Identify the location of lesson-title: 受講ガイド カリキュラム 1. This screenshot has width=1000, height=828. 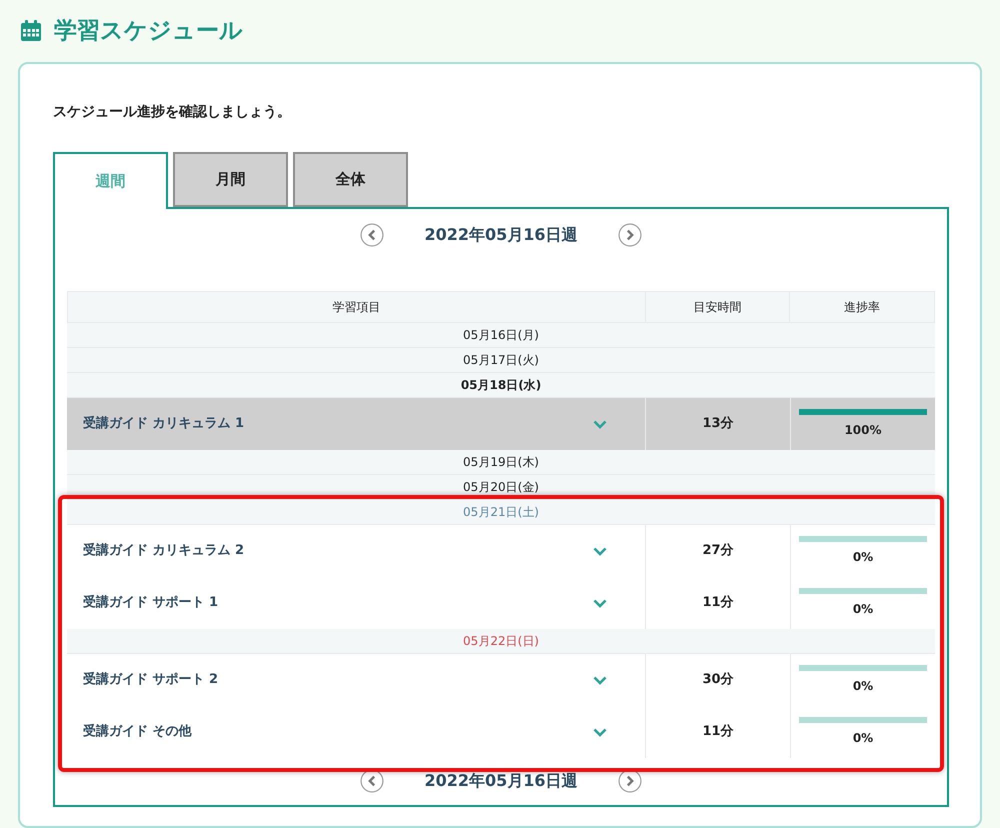
(163, 424).